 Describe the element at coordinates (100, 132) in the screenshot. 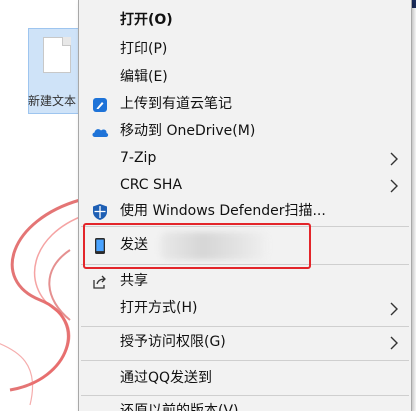

I see `onedrive-cloud-icon` at that location.